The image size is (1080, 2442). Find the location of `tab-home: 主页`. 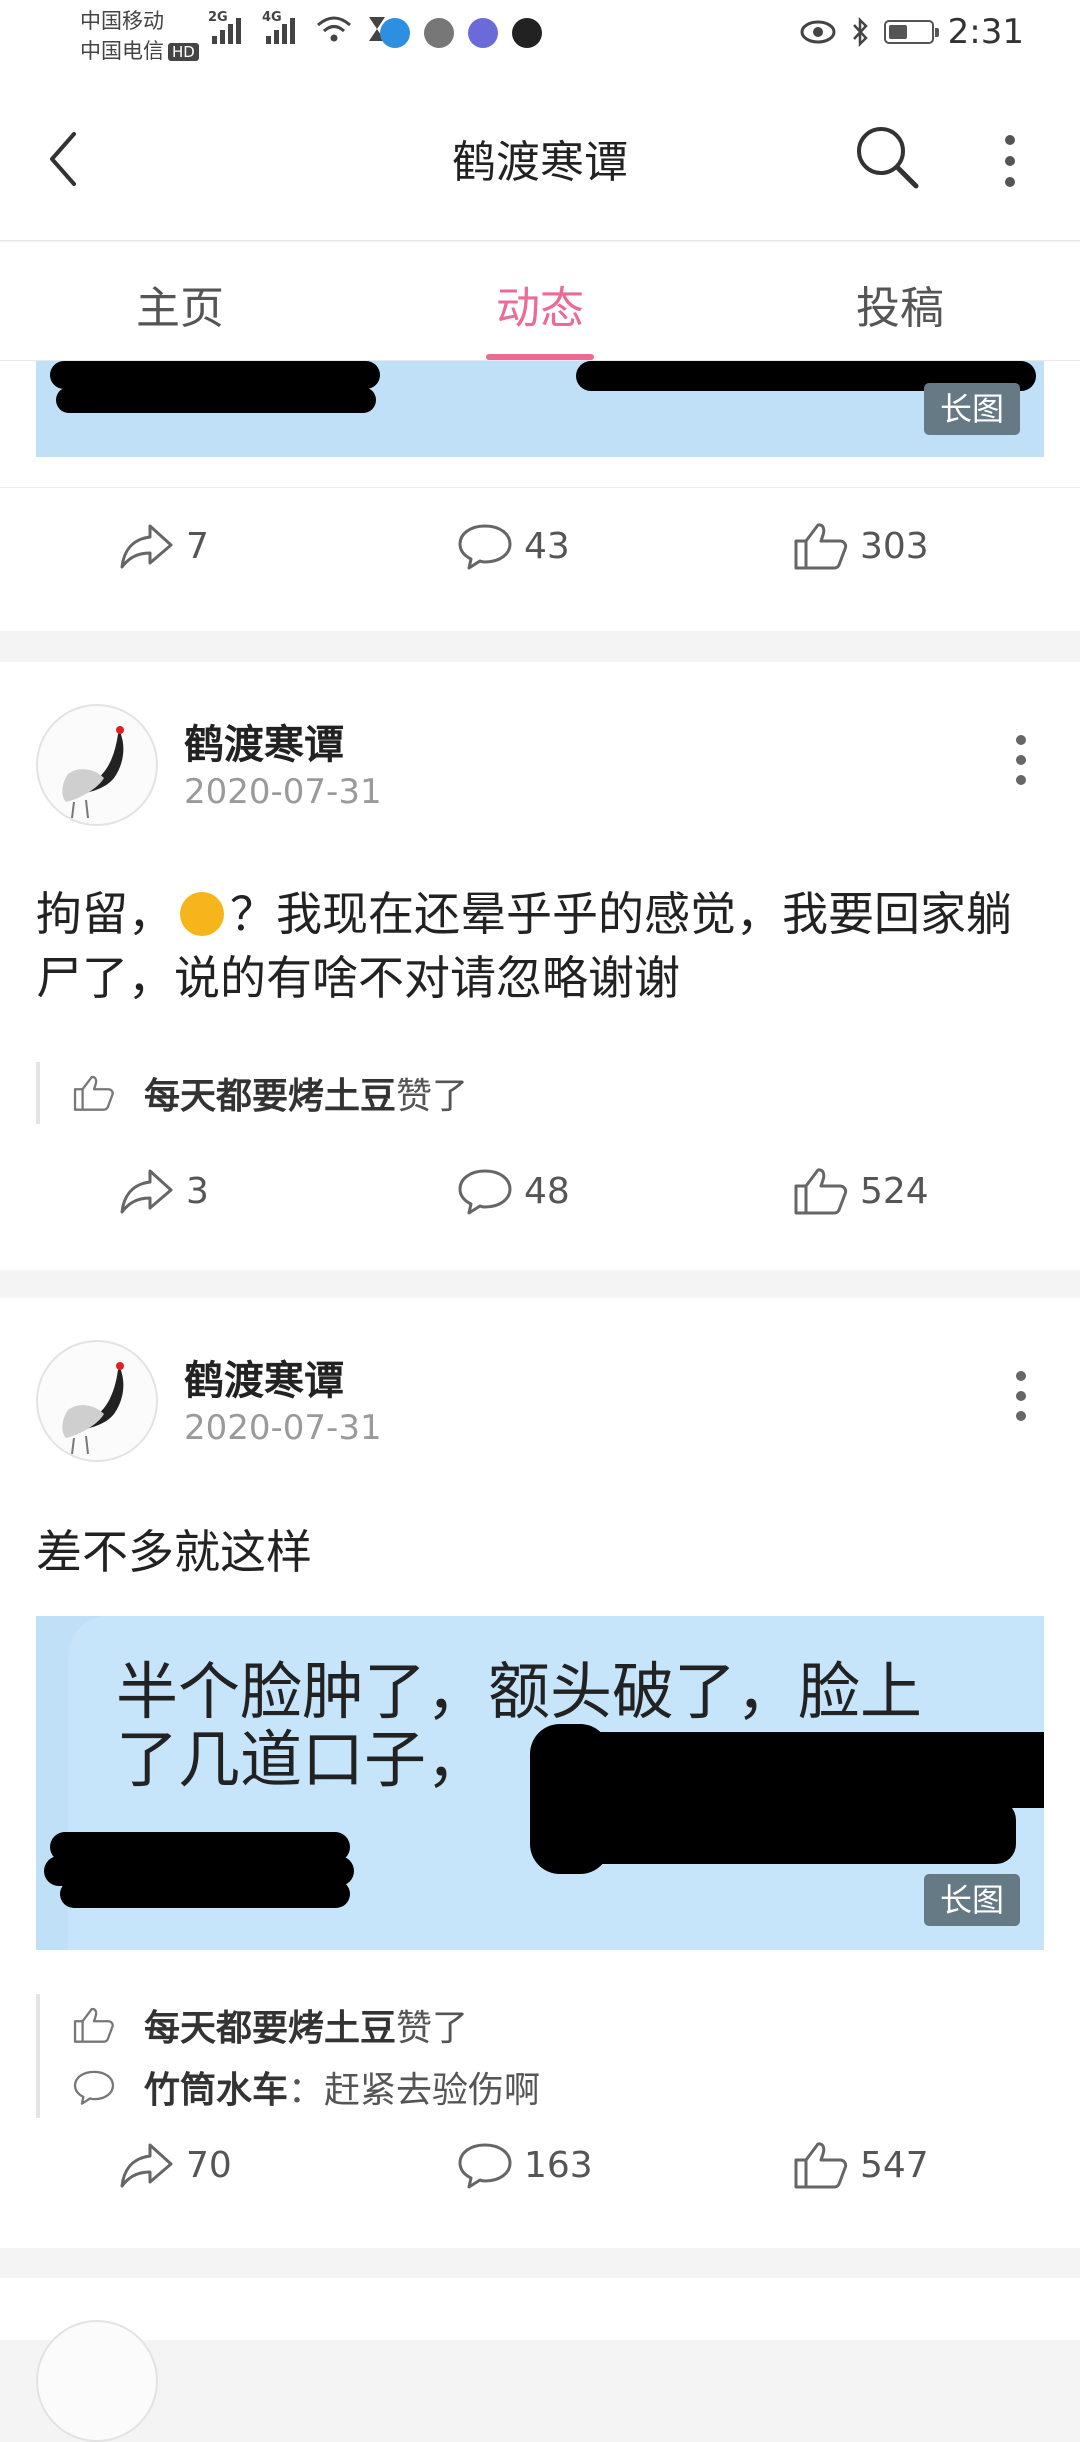

tab-home: 主页 is located at coordinates (180, 304).